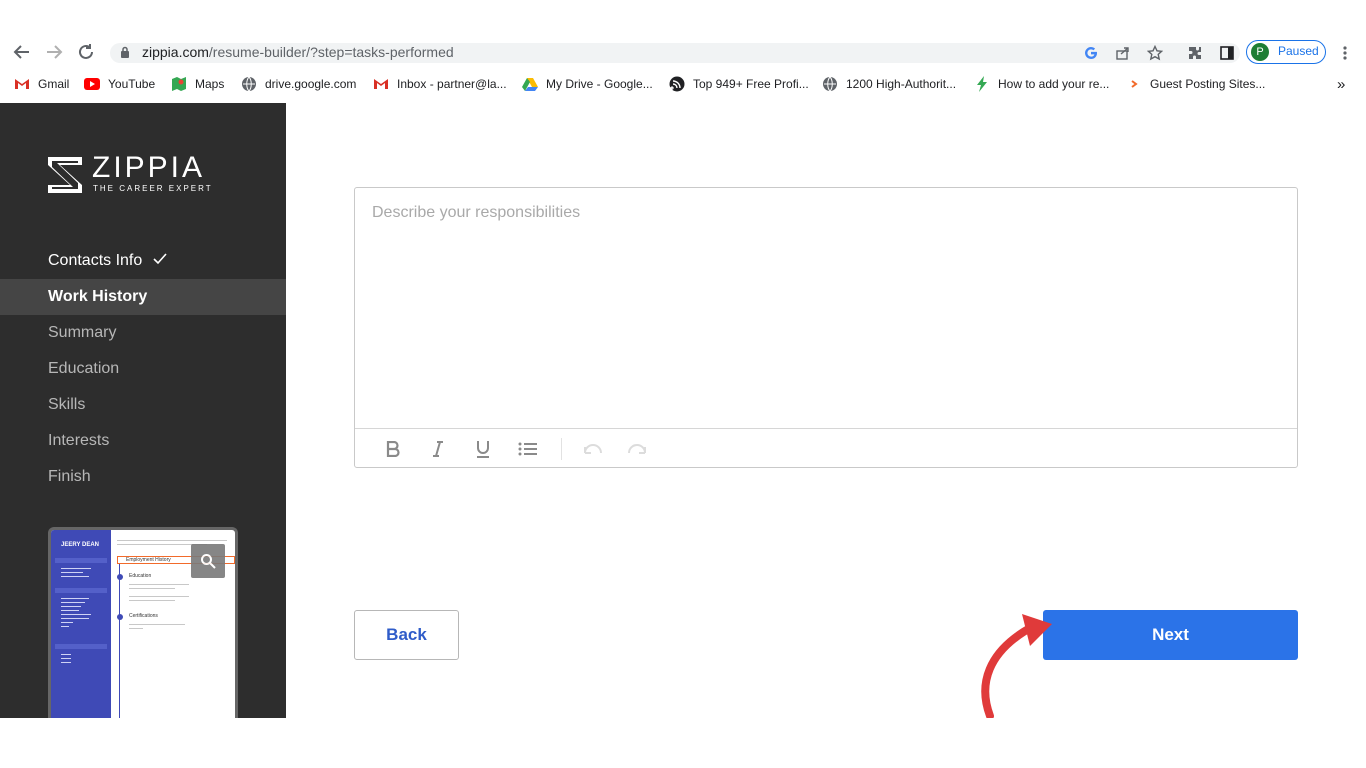 The width and height of the screenshot is (1366, 768). What do you see at coordinates (98, 296) in the screenshot?
I see `sidebar-item-label: Work History` at bounding box center [98, 296].